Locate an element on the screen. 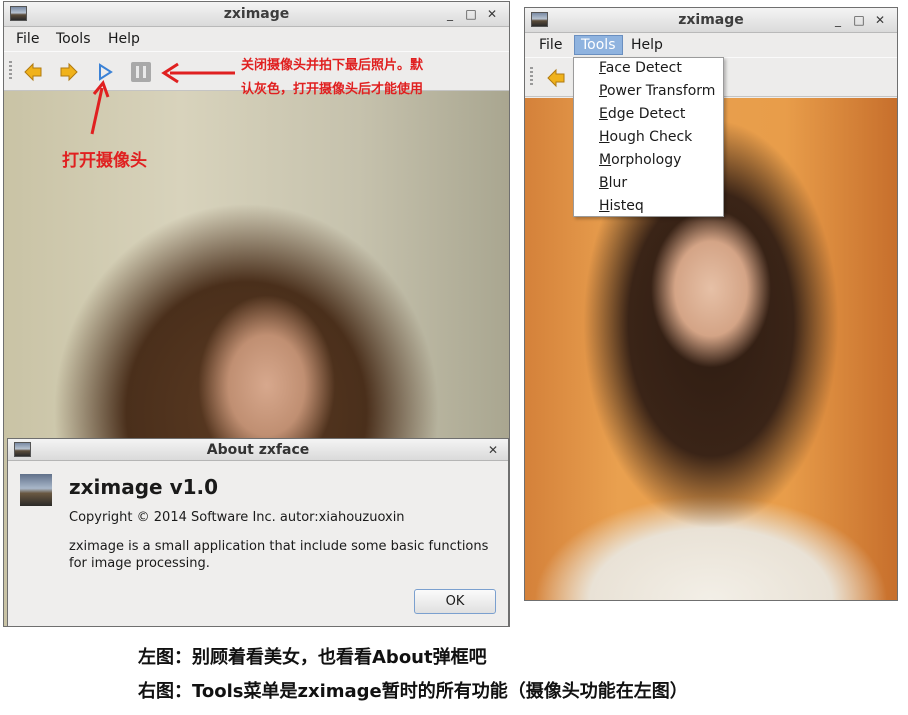 The image size is (908, 715). right-menu-file: File is located at coordinates (550, 45).